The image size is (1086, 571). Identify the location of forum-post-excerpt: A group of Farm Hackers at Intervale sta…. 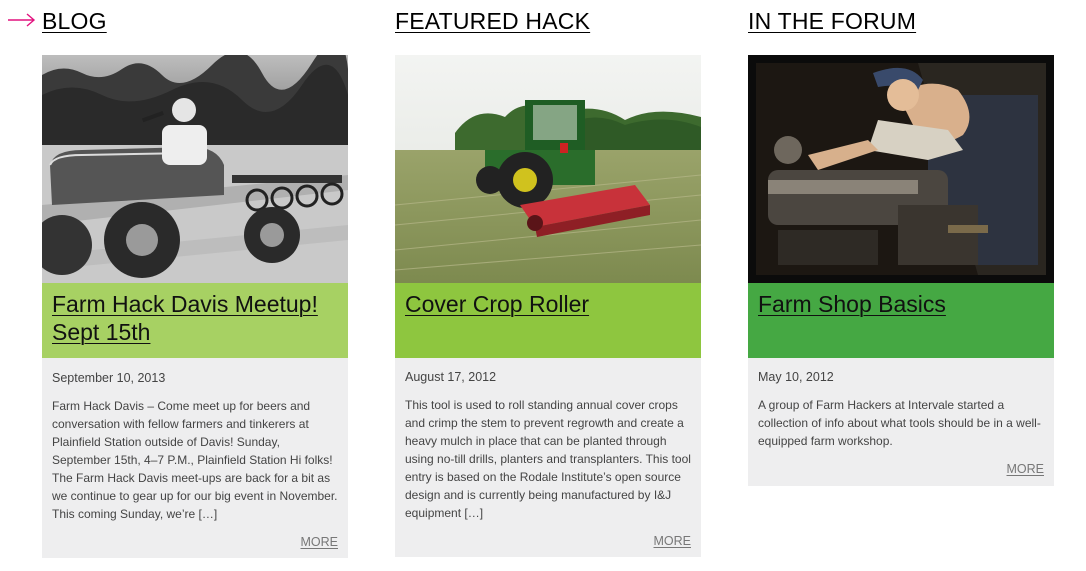
(899, 423).